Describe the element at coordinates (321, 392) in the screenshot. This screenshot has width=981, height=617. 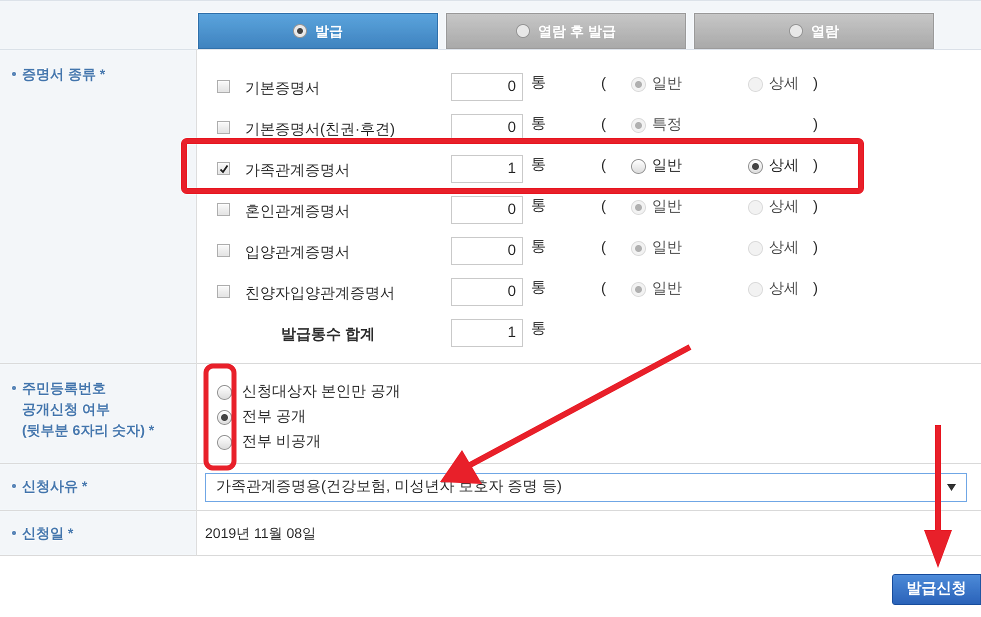
I see `option-label: 신청대상자 본인만 공개` at that location.